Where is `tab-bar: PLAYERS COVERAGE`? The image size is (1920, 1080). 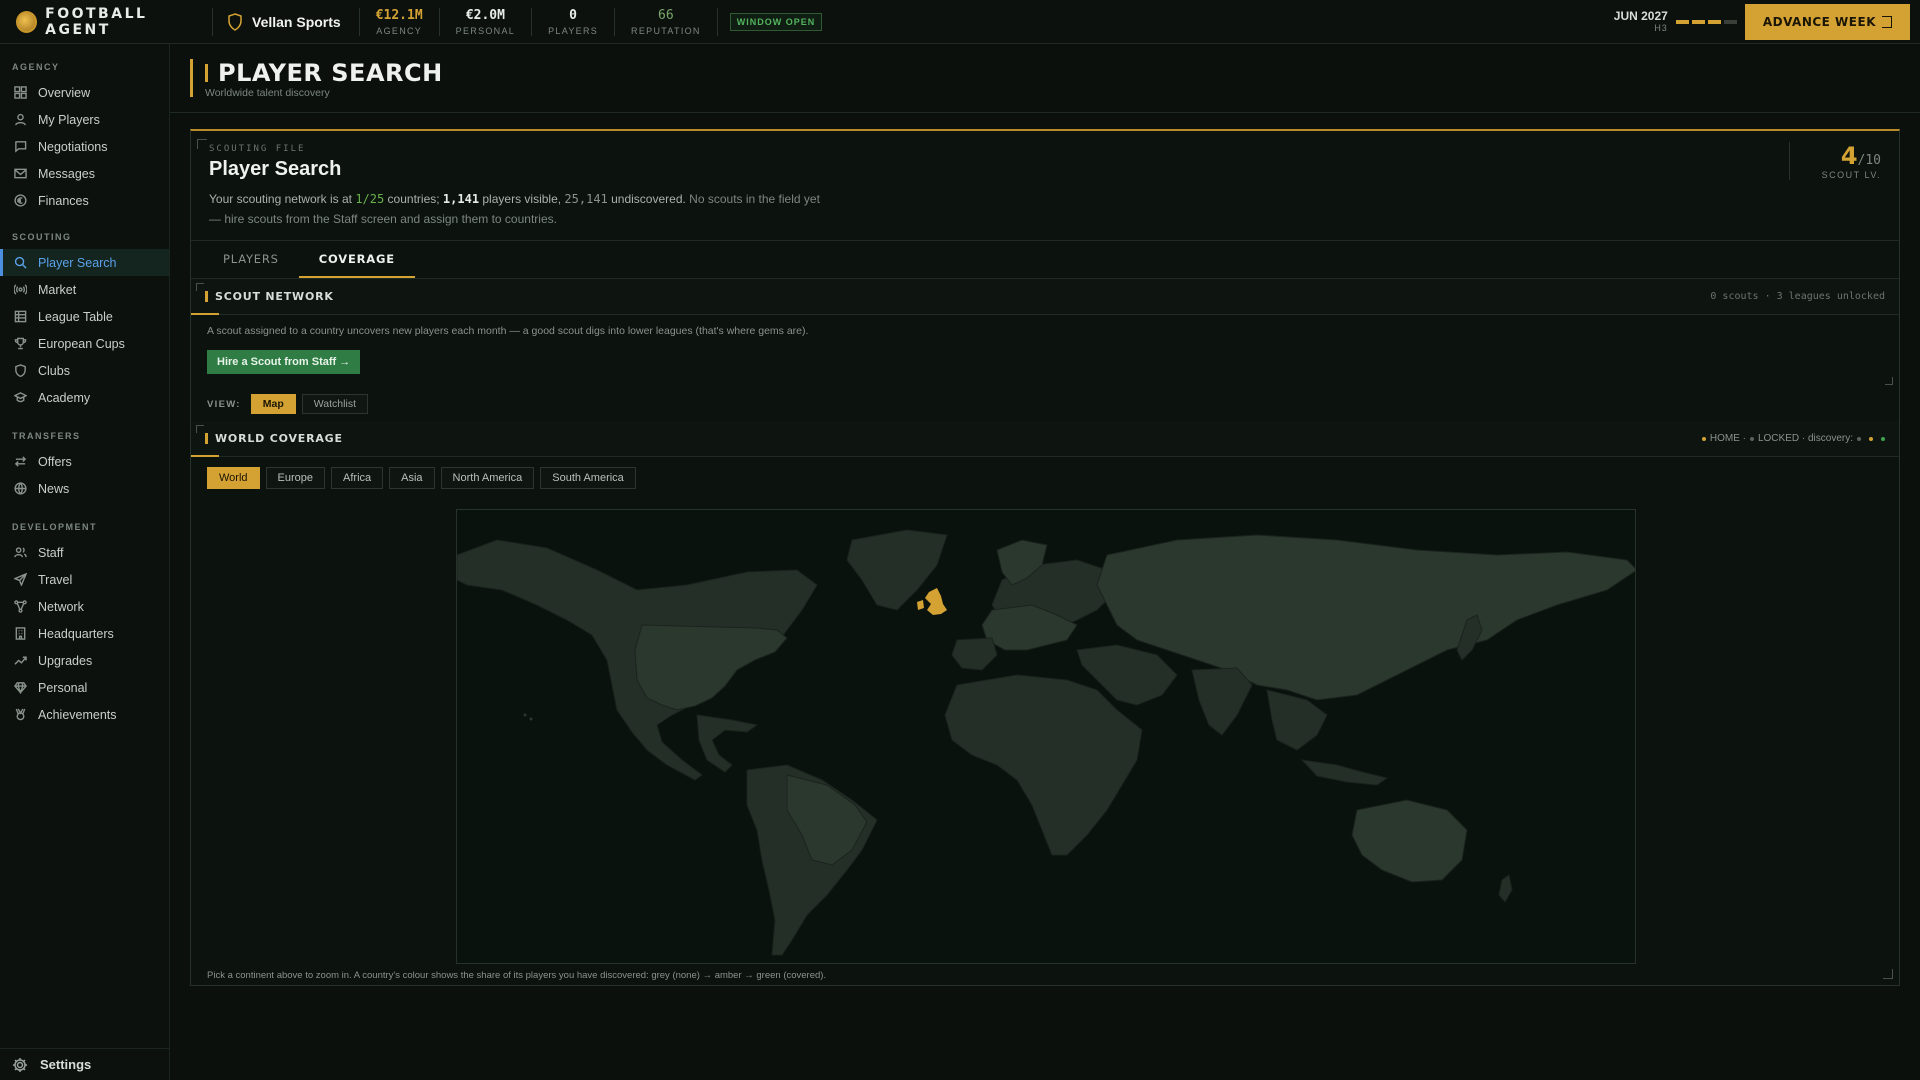
tab-bar: PLAYERS COVERAGE is located at coordinates (1045, 260).